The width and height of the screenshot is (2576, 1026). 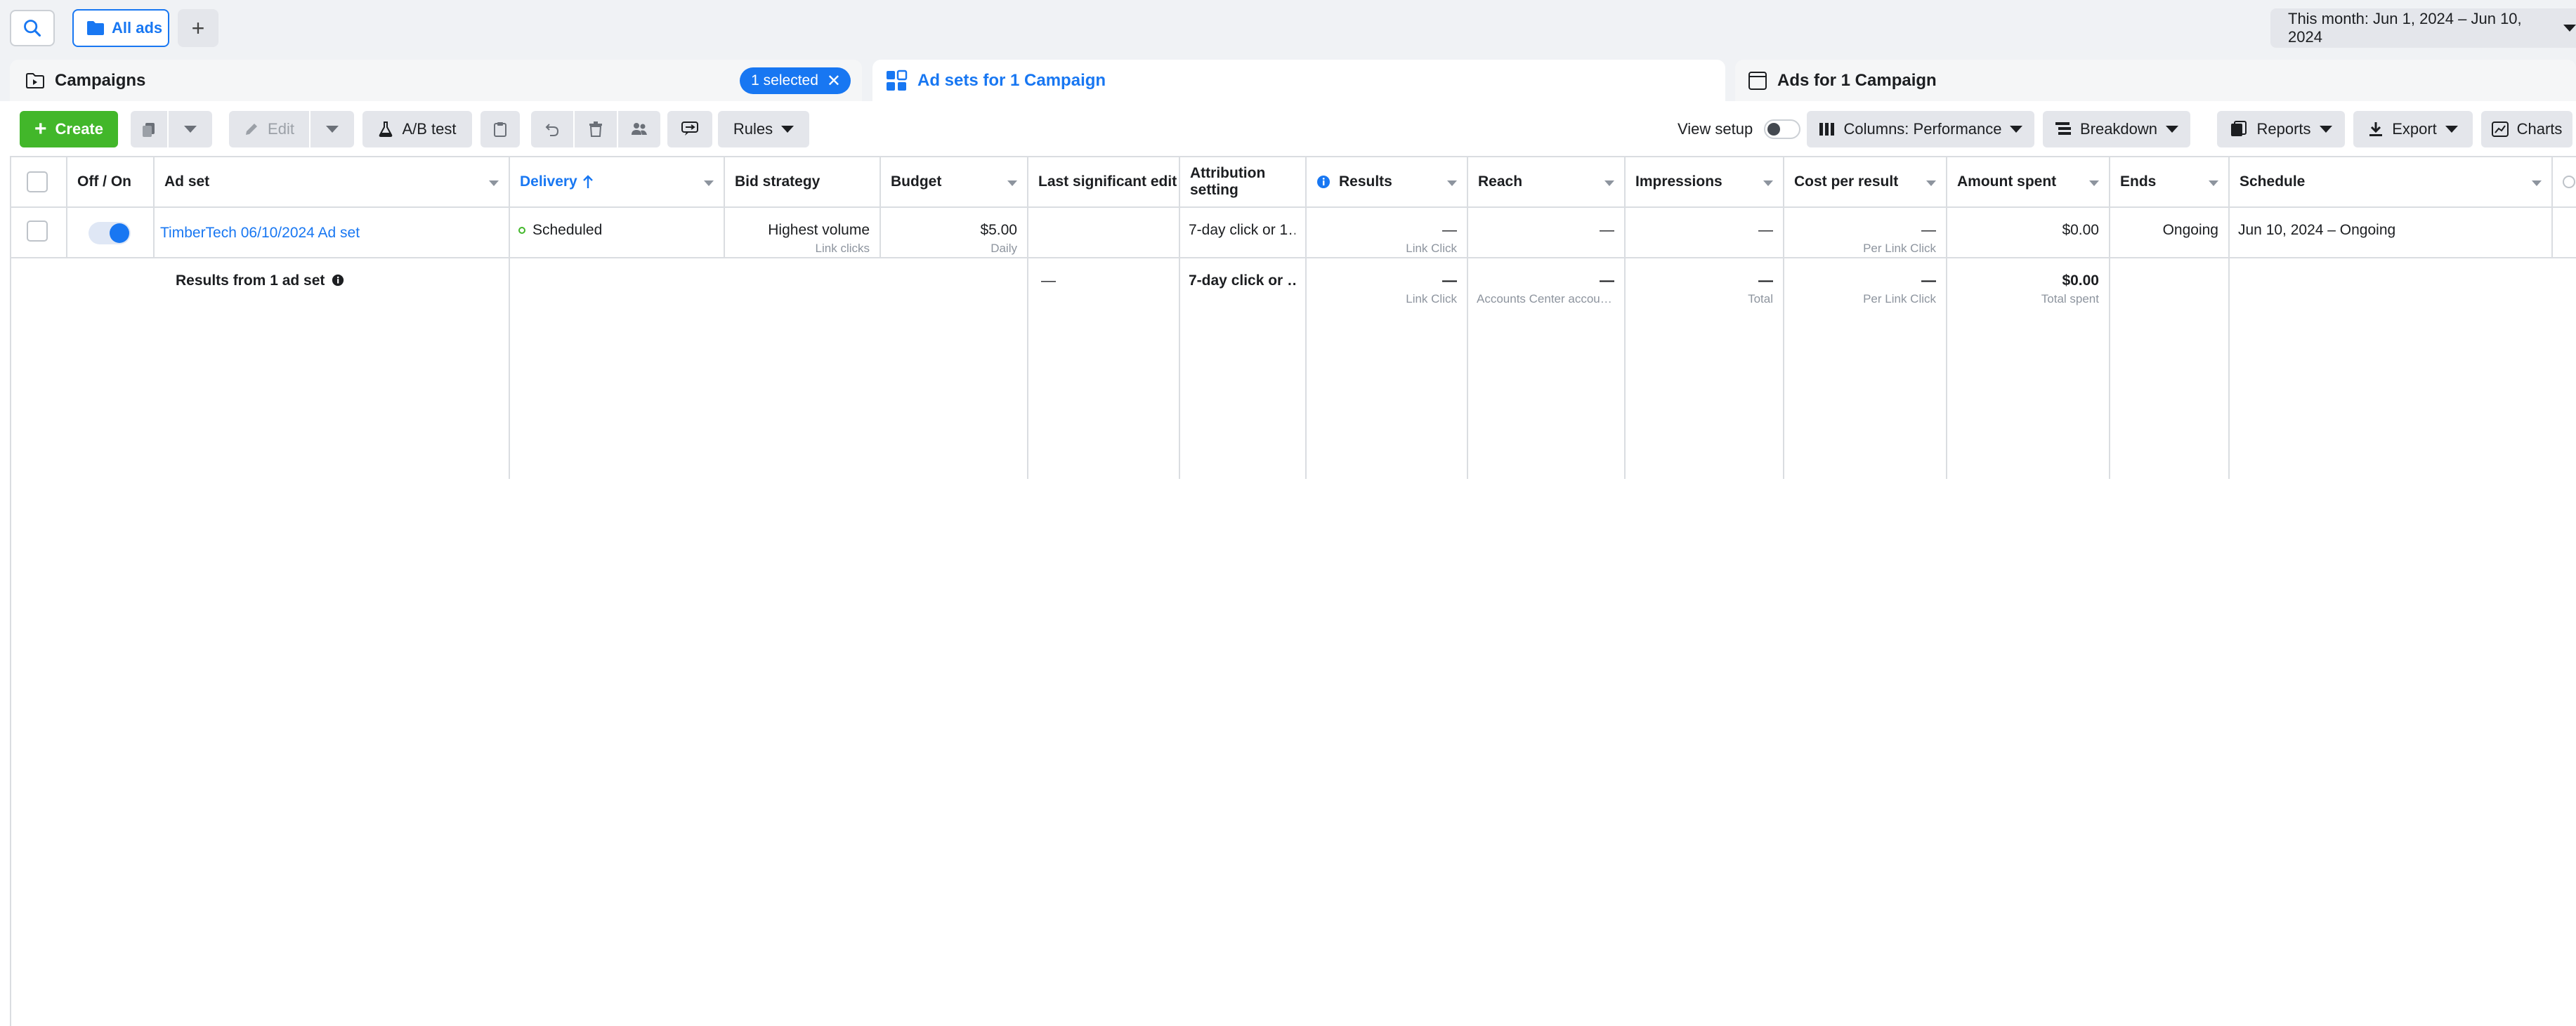 What do you see at coordinates (843, 248) in the screenshot?
I see `bid-strategy-sub: Link clicks` at bounding box center [843, 248].